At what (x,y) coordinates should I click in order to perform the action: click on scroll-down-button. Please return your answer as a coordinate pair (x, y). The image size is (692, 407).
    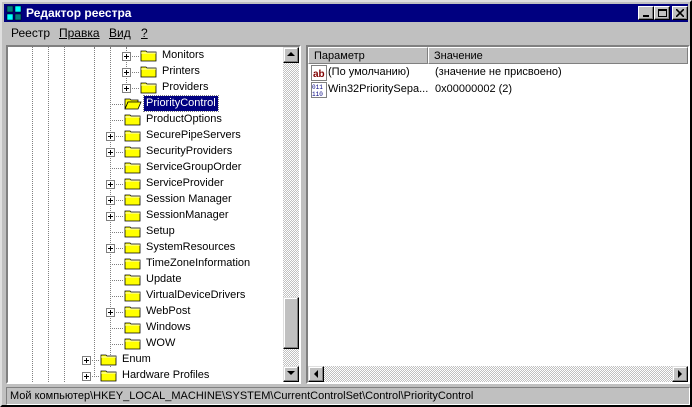
    Looking at the image, I should click on (291, 374).